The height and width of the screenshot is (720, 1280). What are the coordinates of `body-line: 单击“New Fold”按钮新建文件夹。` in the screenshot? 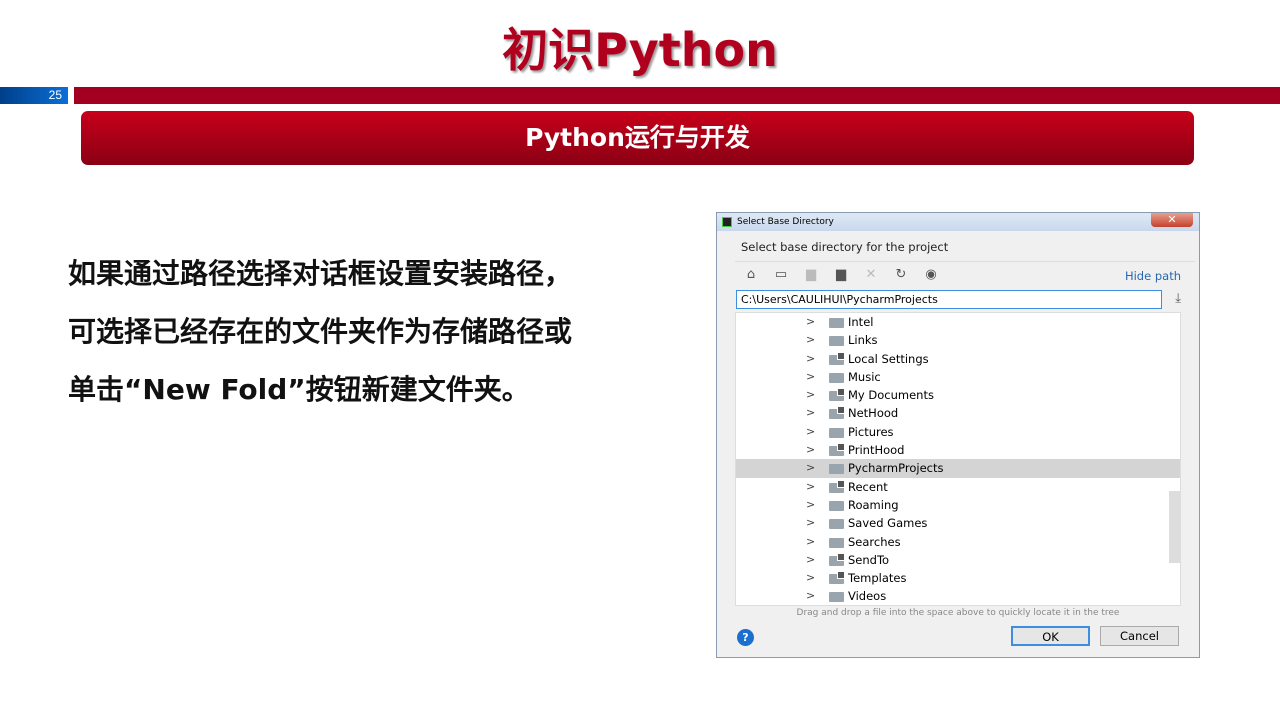 It's located at (299, 389).